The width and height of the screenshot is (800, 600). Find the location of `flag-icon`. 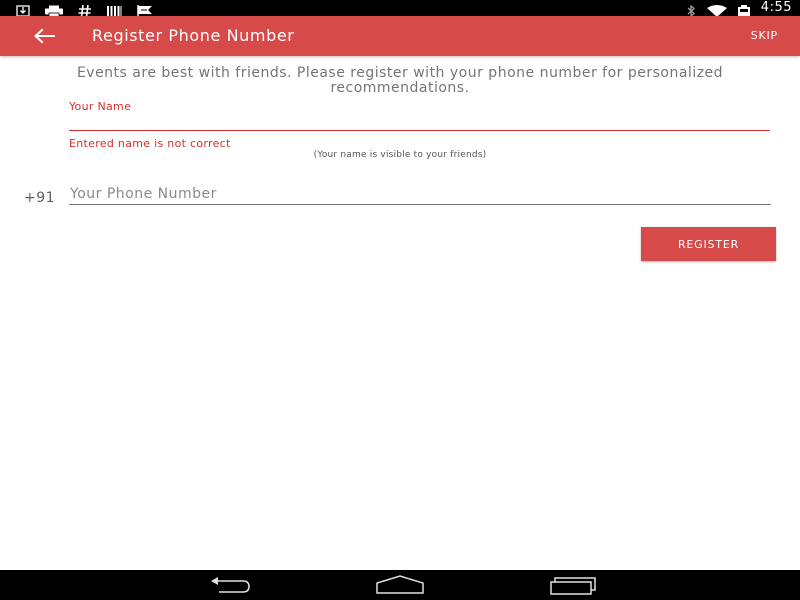

flag-icon is located at coordinates (145, 9).